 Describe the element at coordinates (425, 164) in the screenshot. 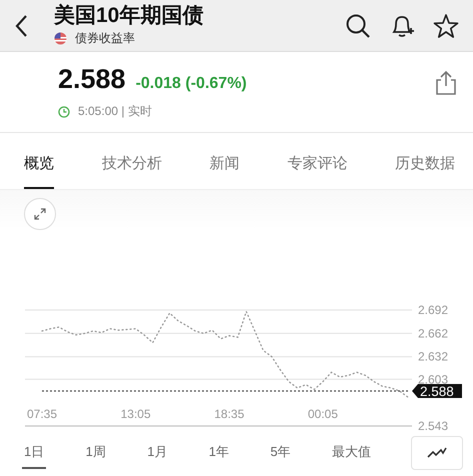

I see `tab: 历史数据` at that location.